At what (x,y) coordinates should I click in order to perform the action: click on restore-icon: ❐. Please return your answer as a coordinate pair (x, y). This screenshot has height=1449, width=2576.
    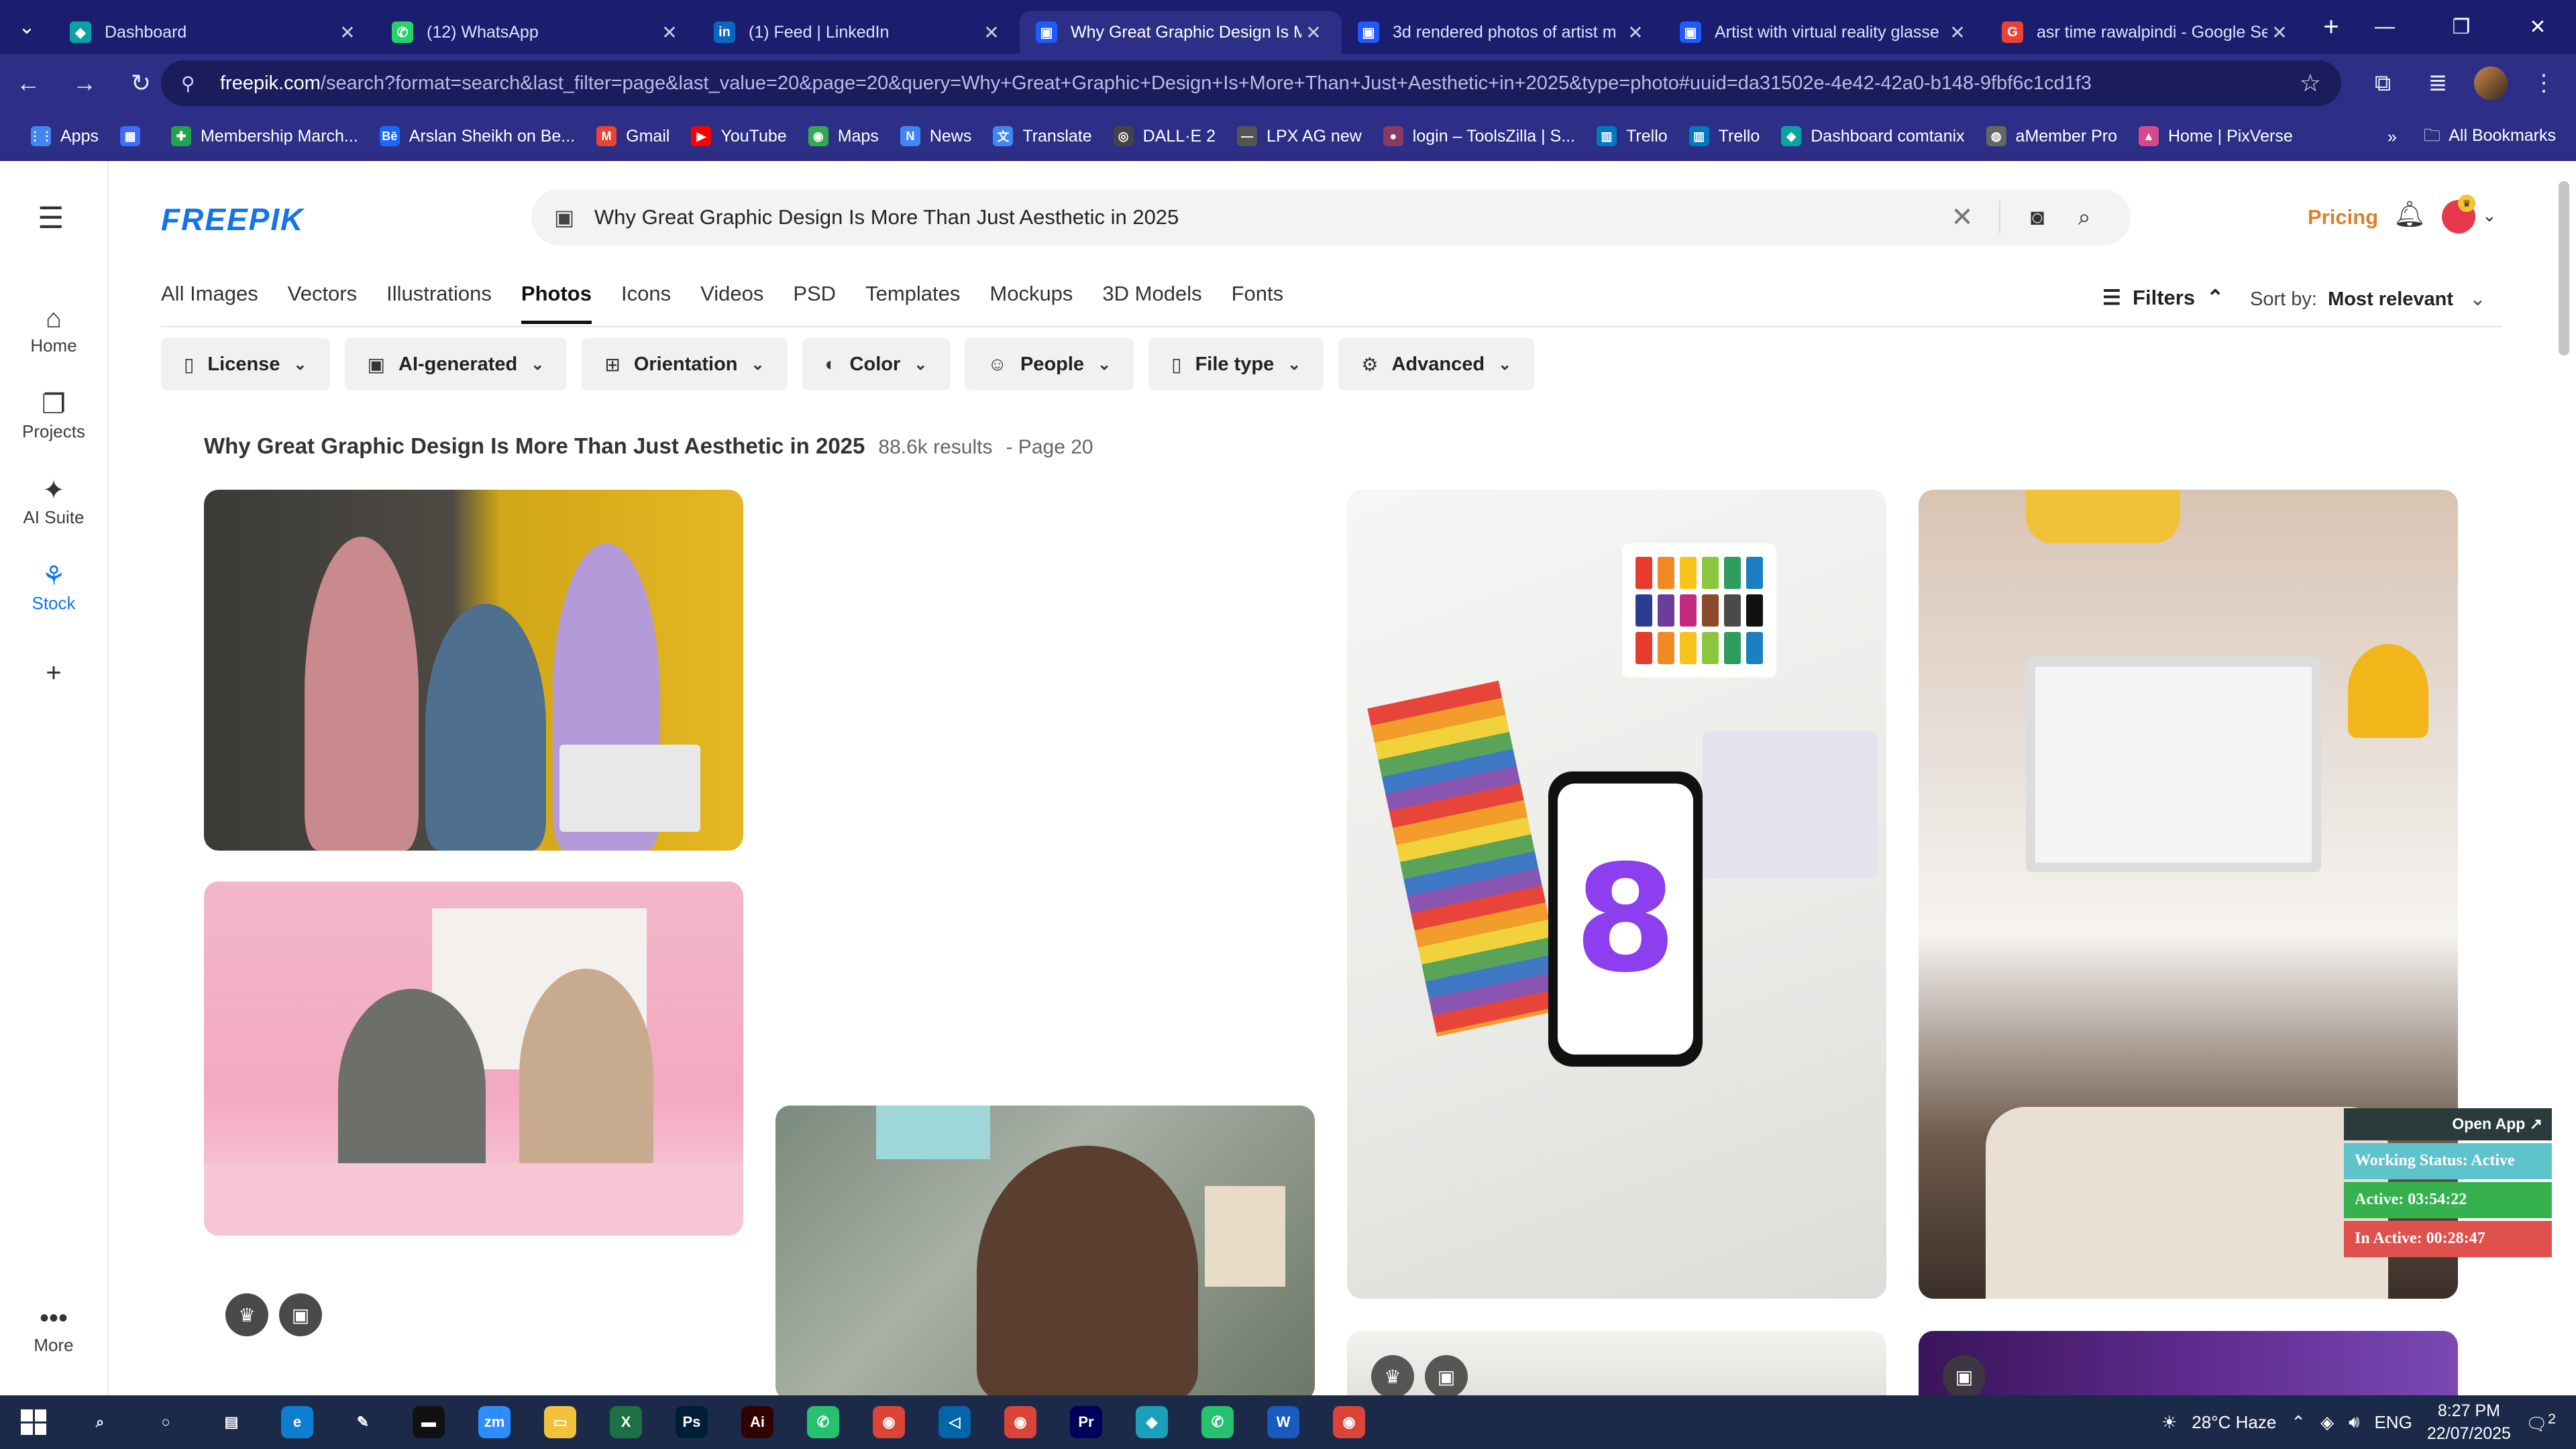
    Looking at the image, I should click on (2461, 27).